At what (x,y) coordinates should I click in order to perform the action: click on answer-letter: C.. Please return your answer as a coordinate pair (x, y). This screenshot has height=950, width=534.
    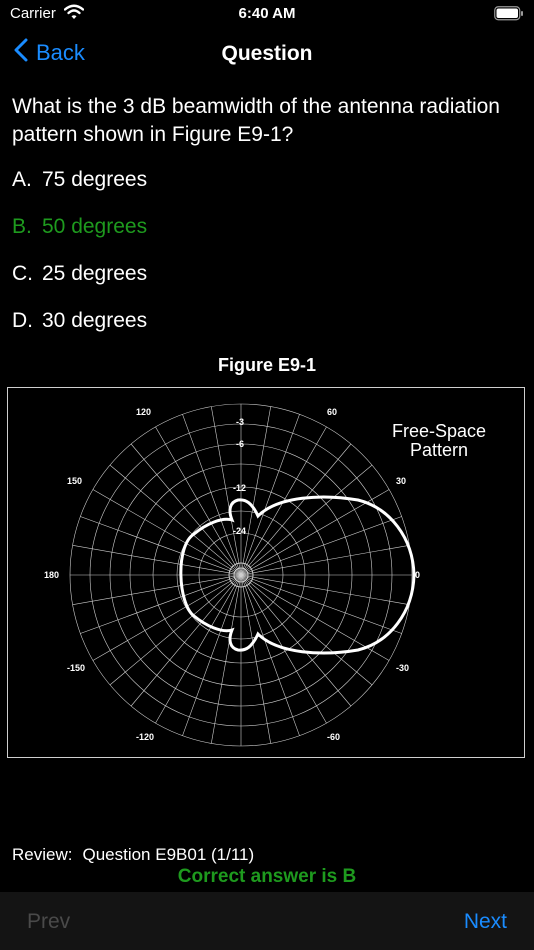
    Looking at the image, I should click on (22, 273).